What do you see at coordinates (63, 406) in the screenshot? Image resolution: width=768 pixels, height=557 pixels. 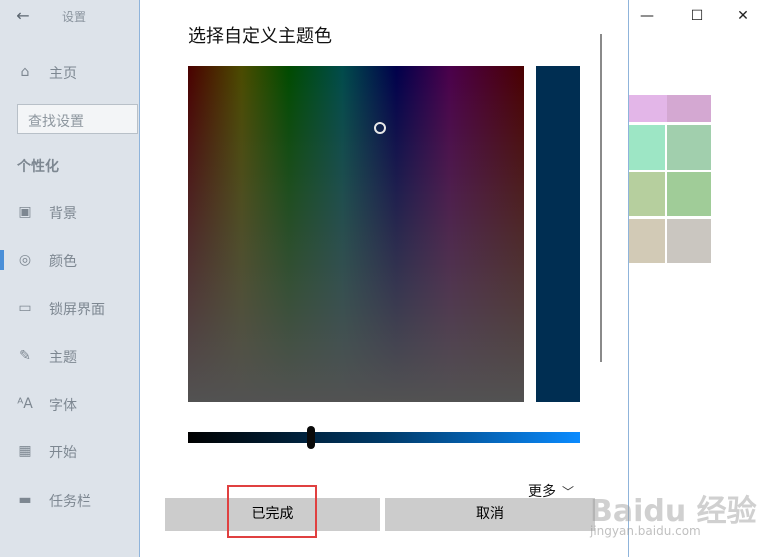 I see `nav-item-label: 字体` at bounding box center [63, 406].